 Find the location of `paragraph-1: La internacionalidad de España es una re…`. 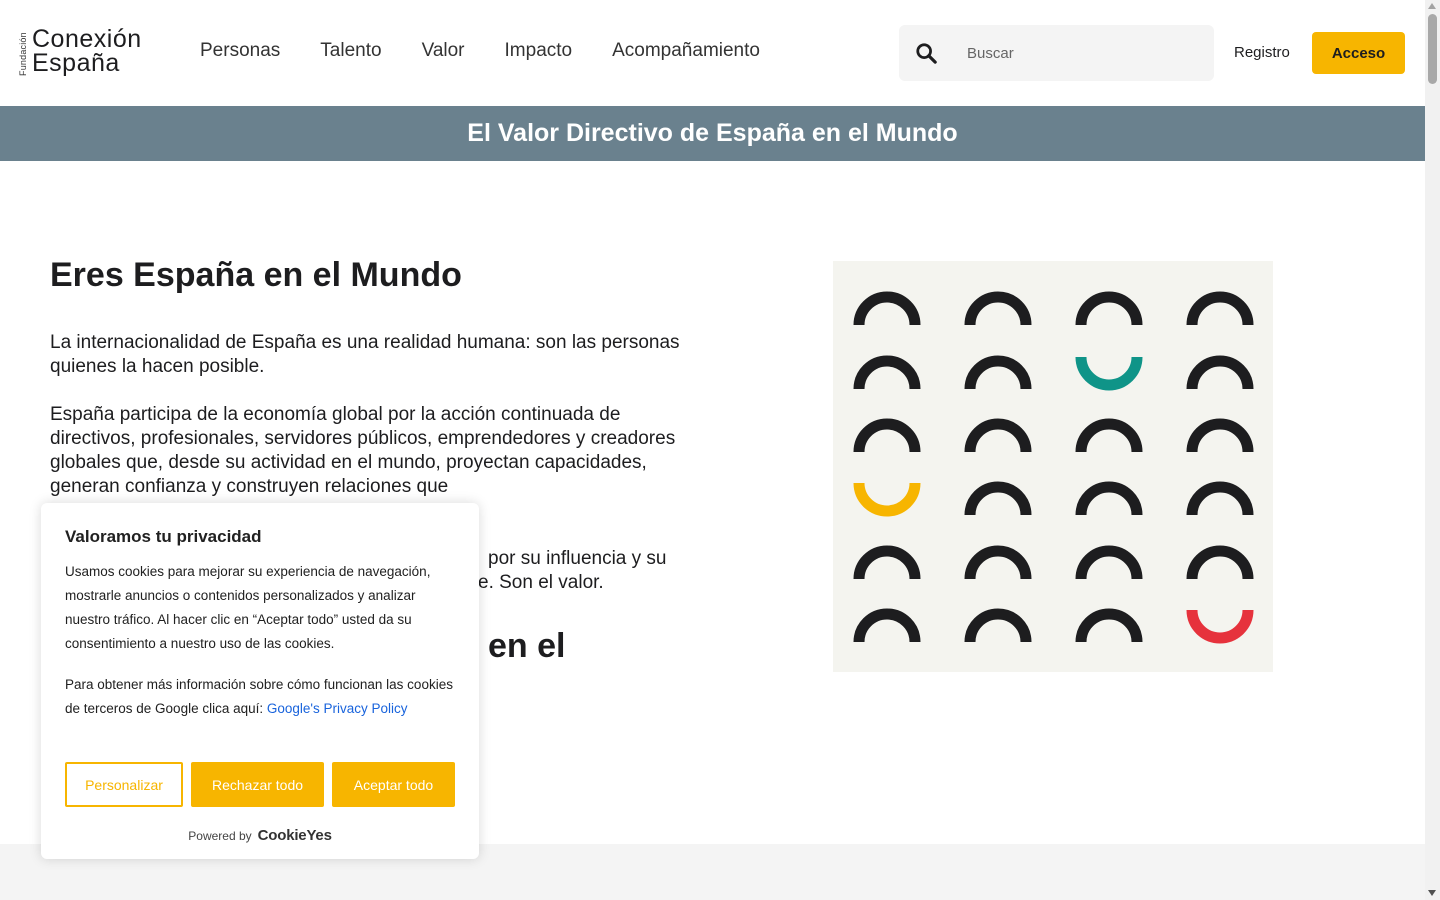

paragraph-1: La internacionalidad de España es una re… is located at coordinates (365, 354).